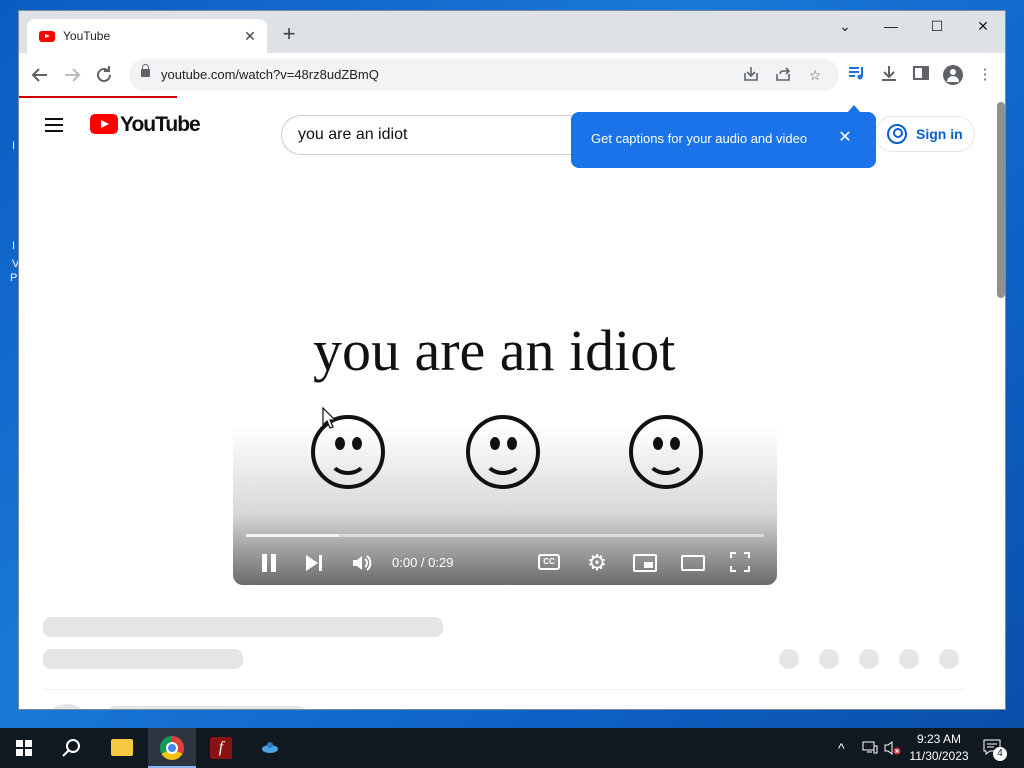  I want to click on fullscreen-icon, so click(740, 562).